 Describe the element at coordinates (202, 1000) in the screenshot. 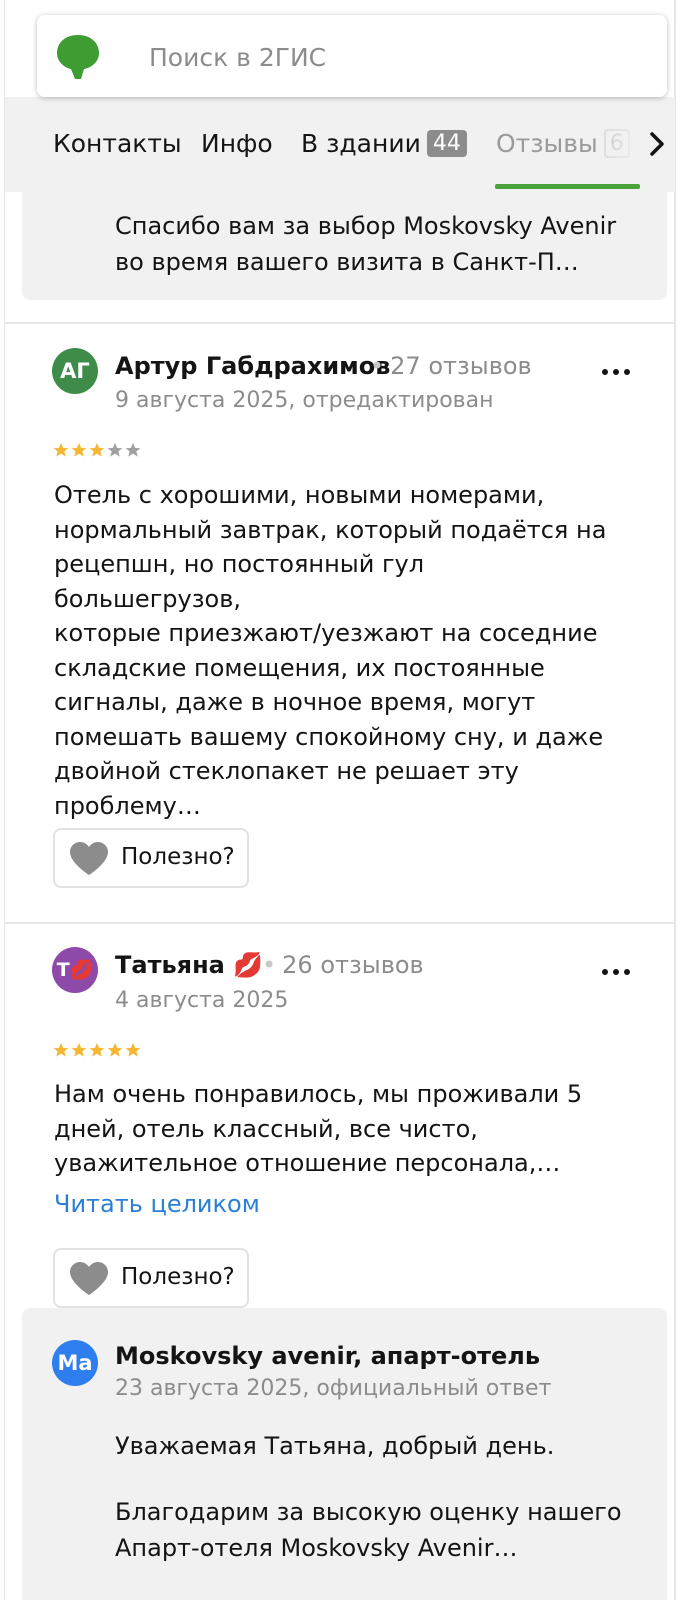

I see `review-date: 4 августа 2025` at that location.